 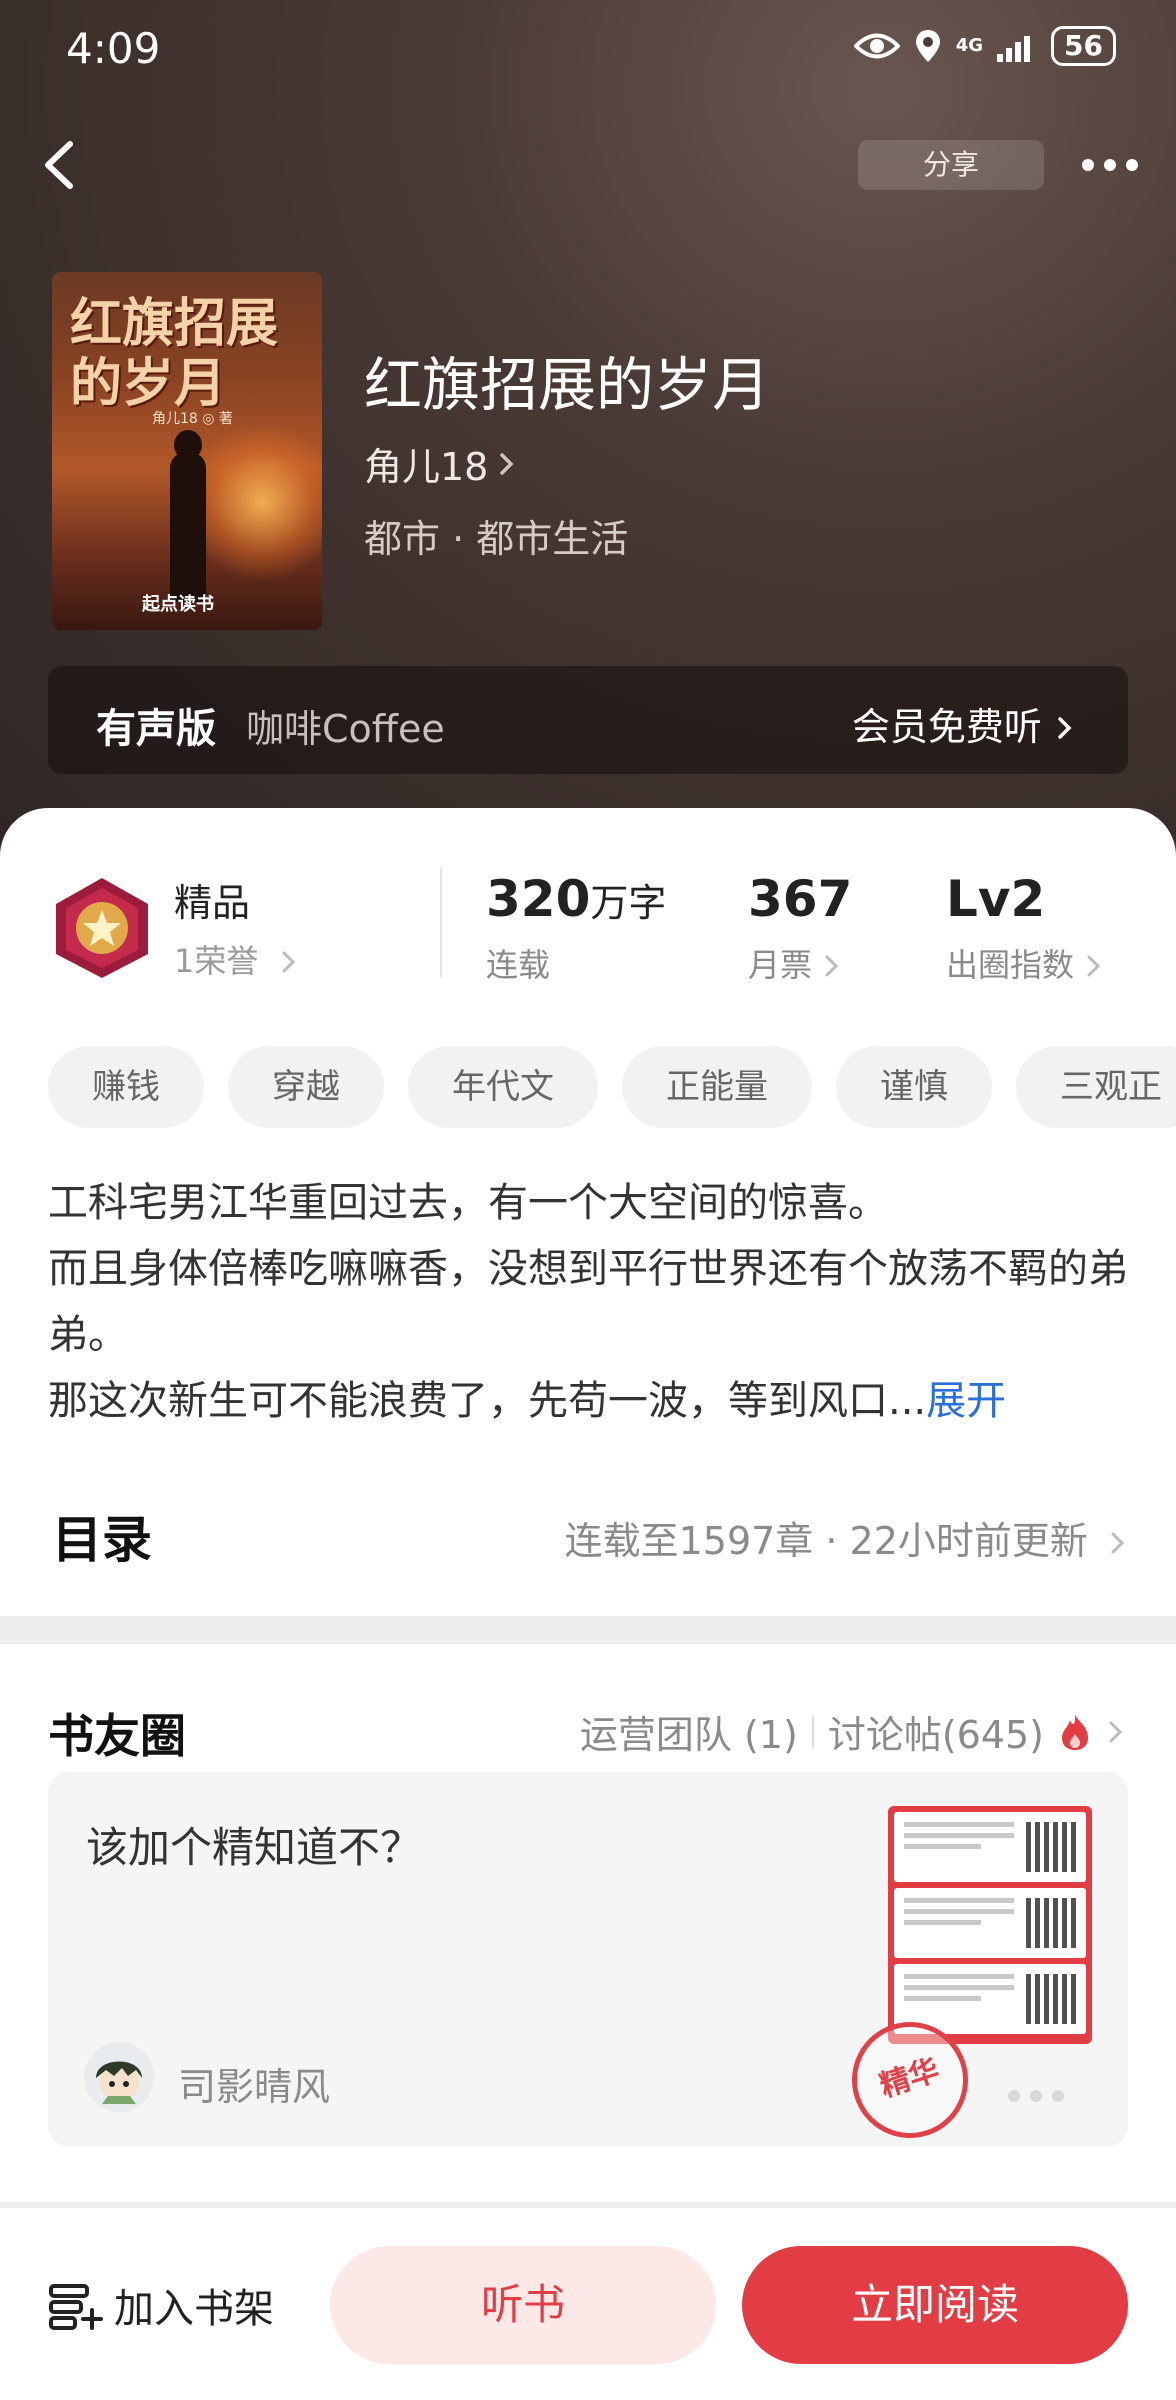 I want to click on fire-icon, so click(x=1075, y=1731).